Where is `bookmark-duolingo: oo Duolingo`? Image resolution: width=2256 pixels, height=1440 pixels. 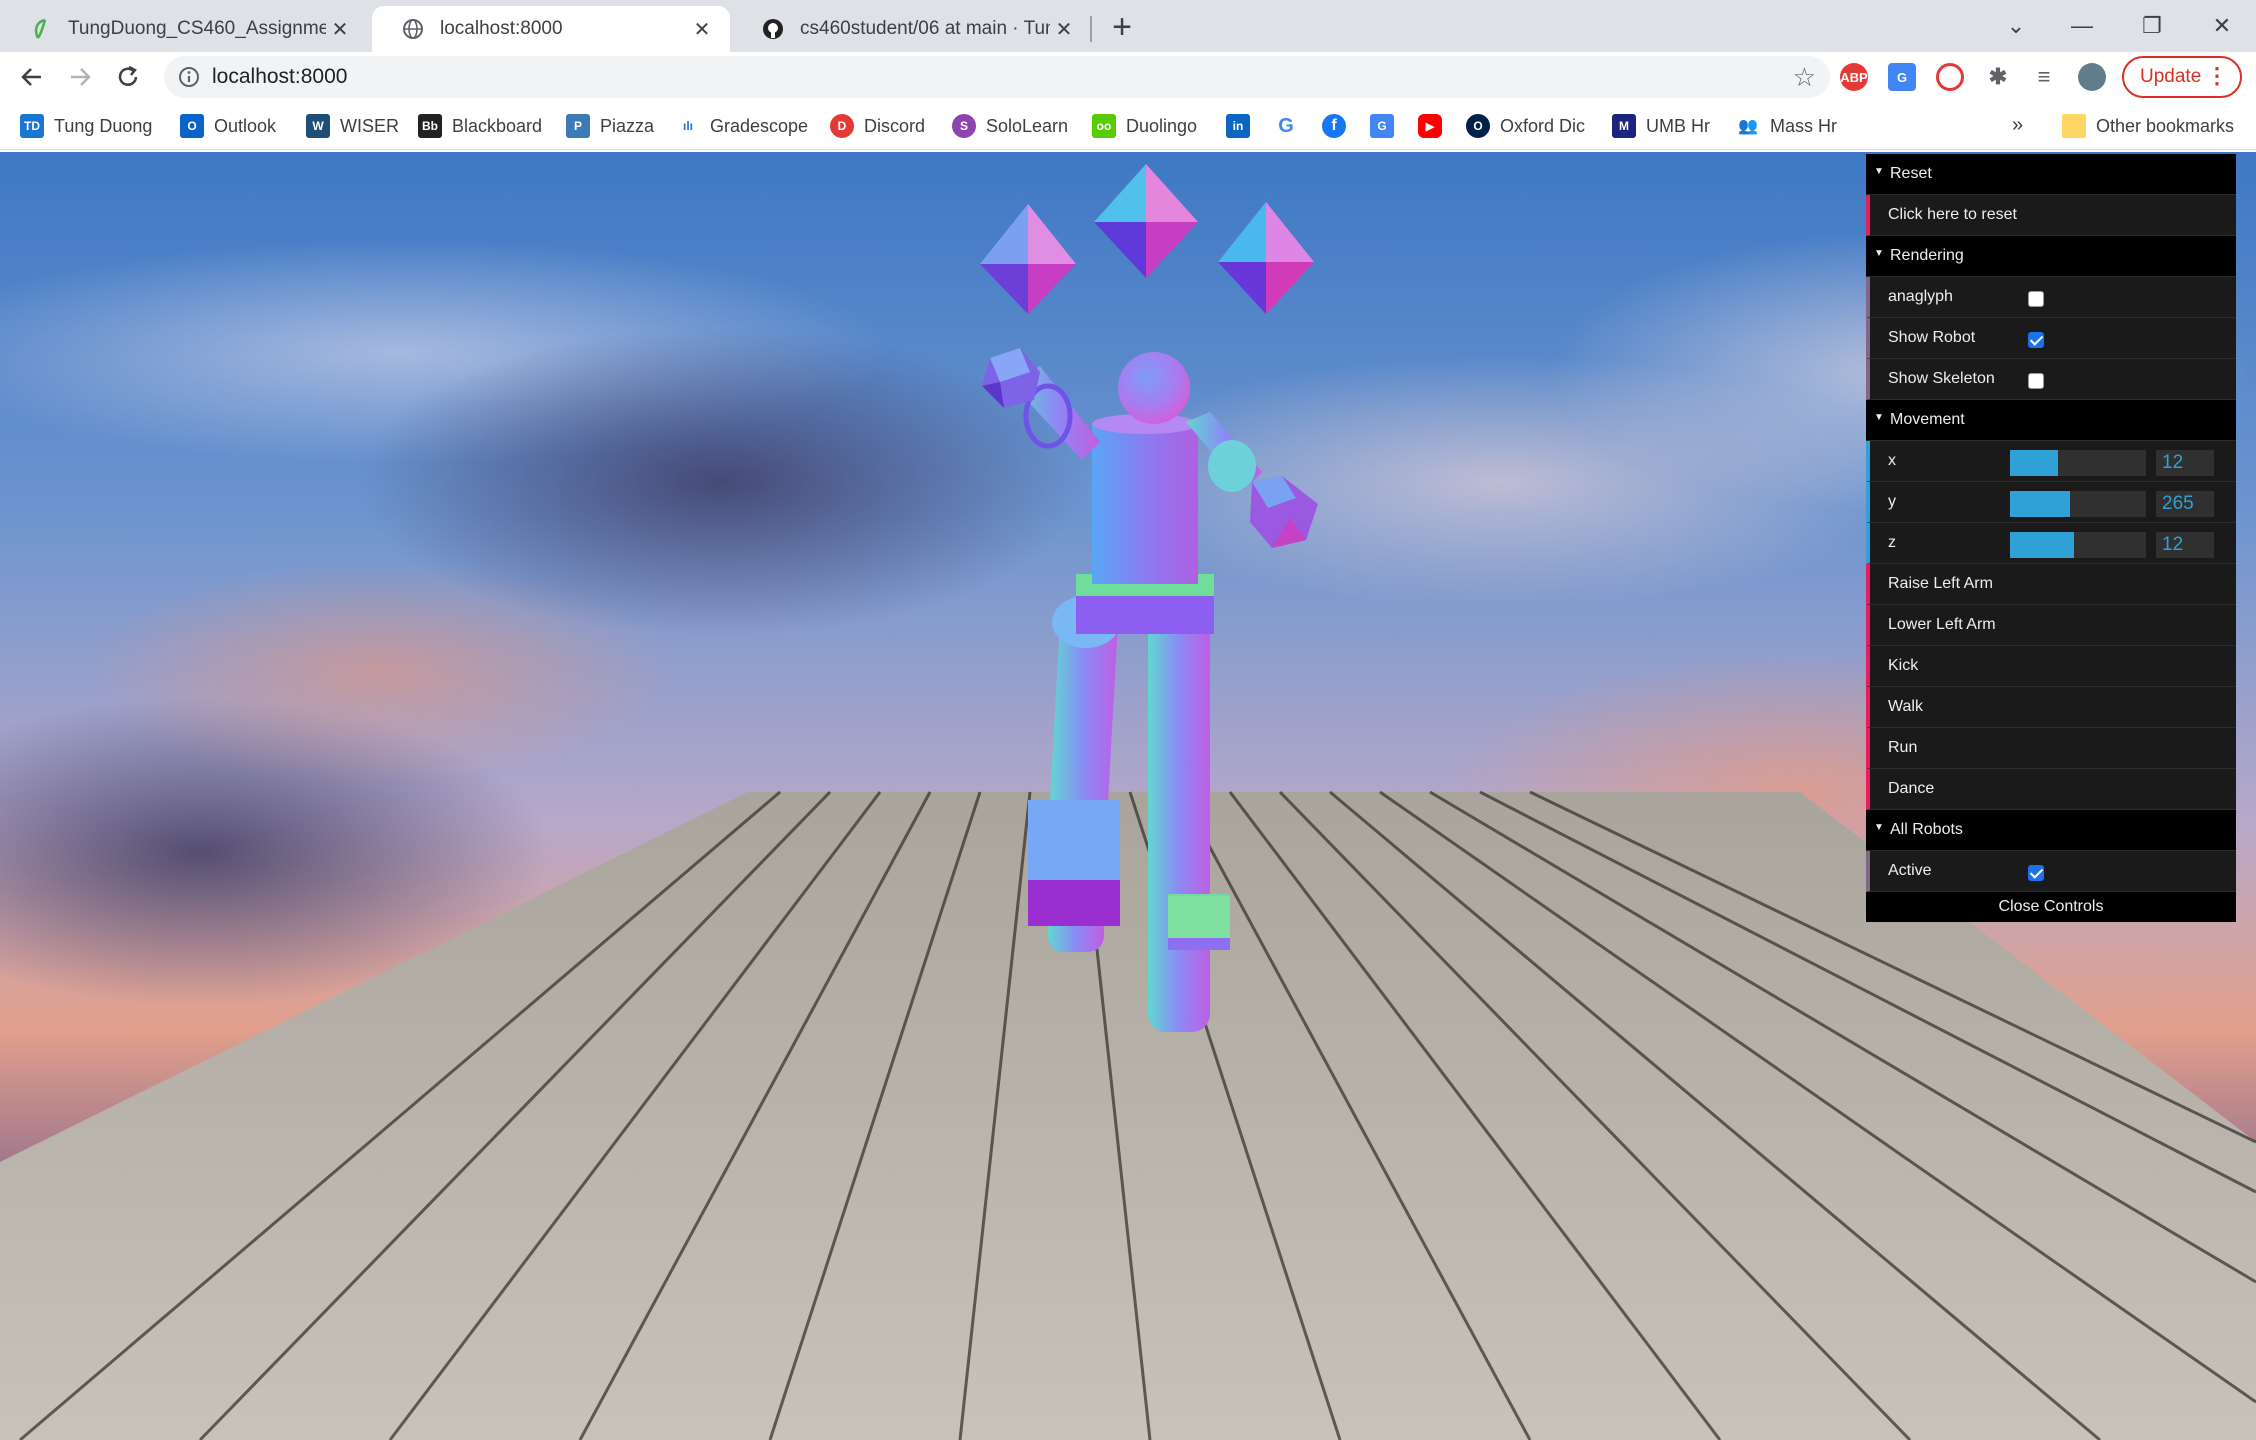 bookmark-duolingo: oo Duolingo is located at coordinates (1144, 126).